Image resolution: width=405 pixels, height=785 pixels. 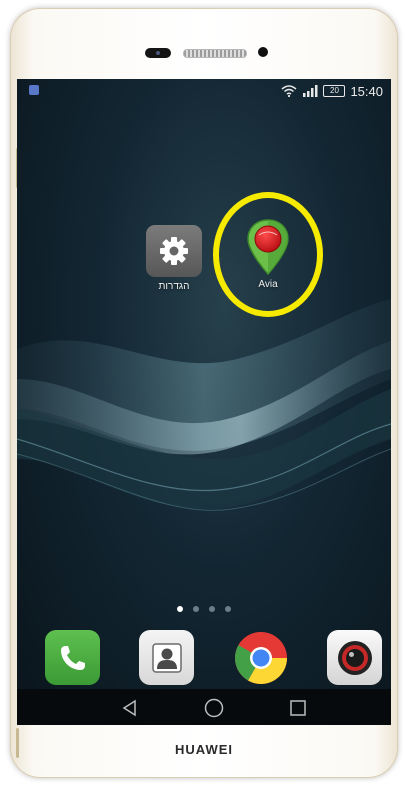 I want to click on dock, so click(x=204, y=658).